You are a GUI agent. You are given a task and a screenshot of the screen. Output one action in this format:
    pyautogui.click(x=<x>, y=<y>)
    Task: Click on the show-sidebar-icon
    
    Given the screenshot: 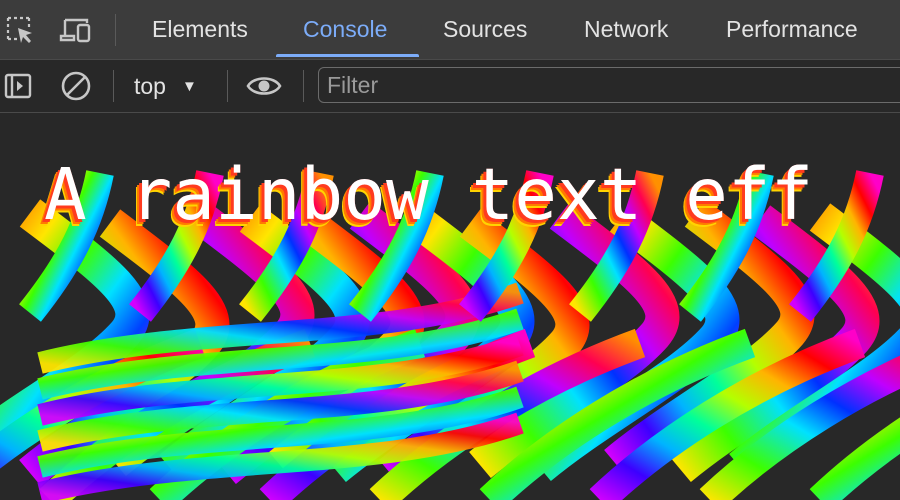 What is the action you would take?
    pyautogui.click(x=18, y=86)
    